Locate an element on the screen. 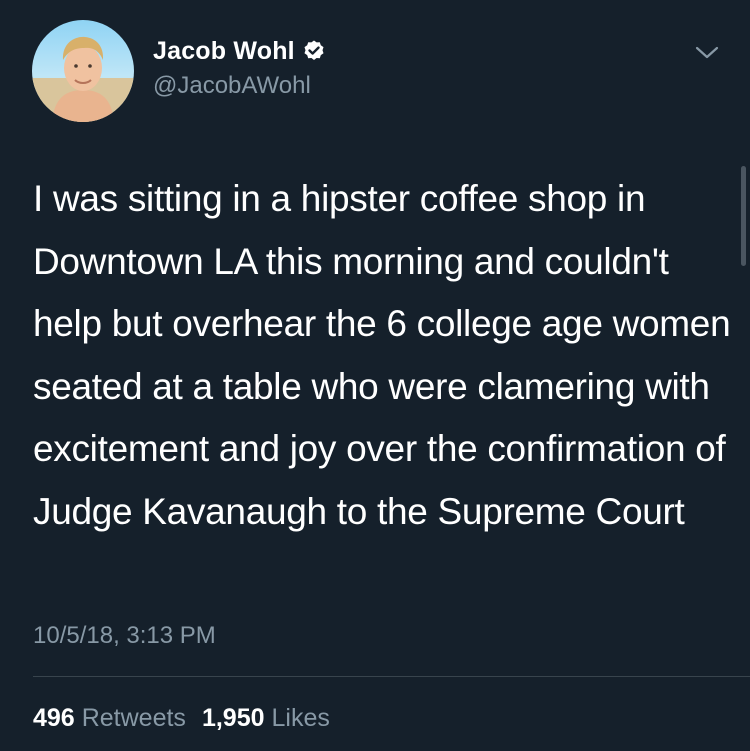  scrollbar is located at coordinates (743, 216).